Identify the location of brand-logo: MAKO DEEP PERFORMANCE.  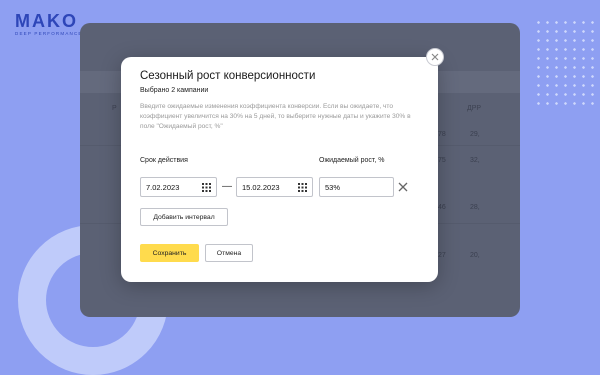
(49, 24).